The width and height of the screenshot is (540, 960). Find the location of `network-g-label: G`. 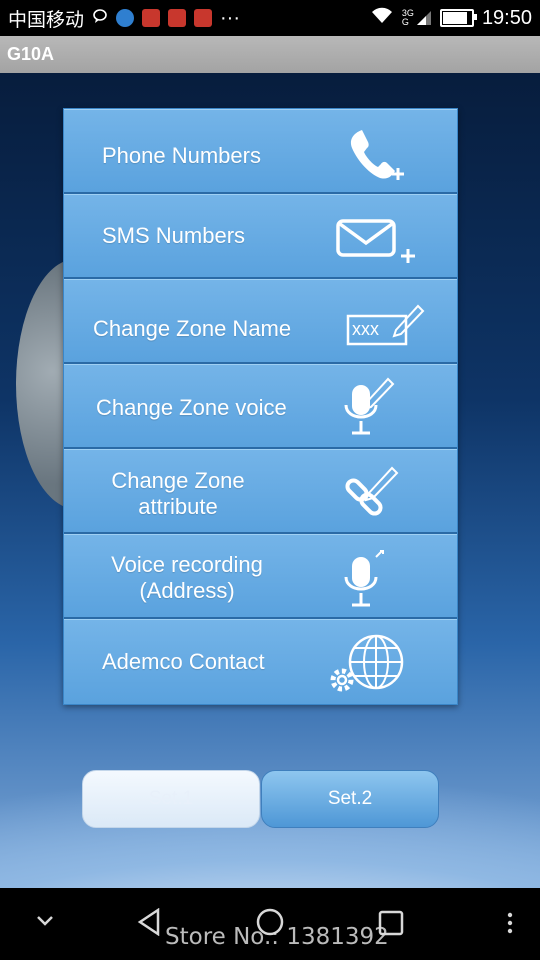

network-g-label: G is located at coordinates (405, 22).